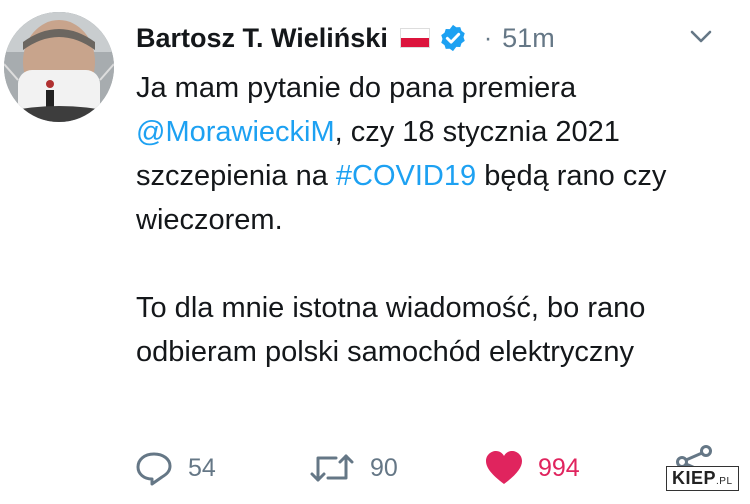 This screenshot has width=750, height=504. I want to click on reply-count: 54, so click(202, 467).